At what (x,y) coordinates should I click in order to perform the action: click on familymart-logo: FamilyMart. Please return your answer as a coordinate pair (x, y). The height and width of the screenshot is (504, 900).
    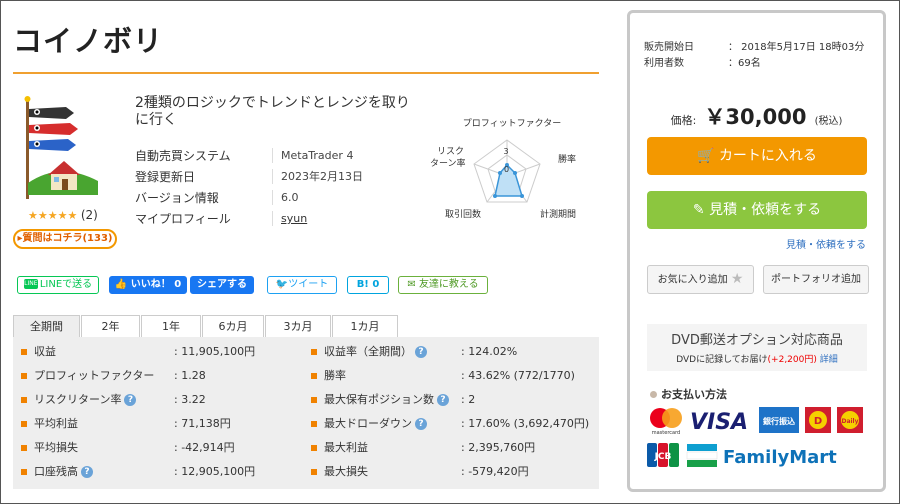
    Looking at the image, I should click on (761, 456).